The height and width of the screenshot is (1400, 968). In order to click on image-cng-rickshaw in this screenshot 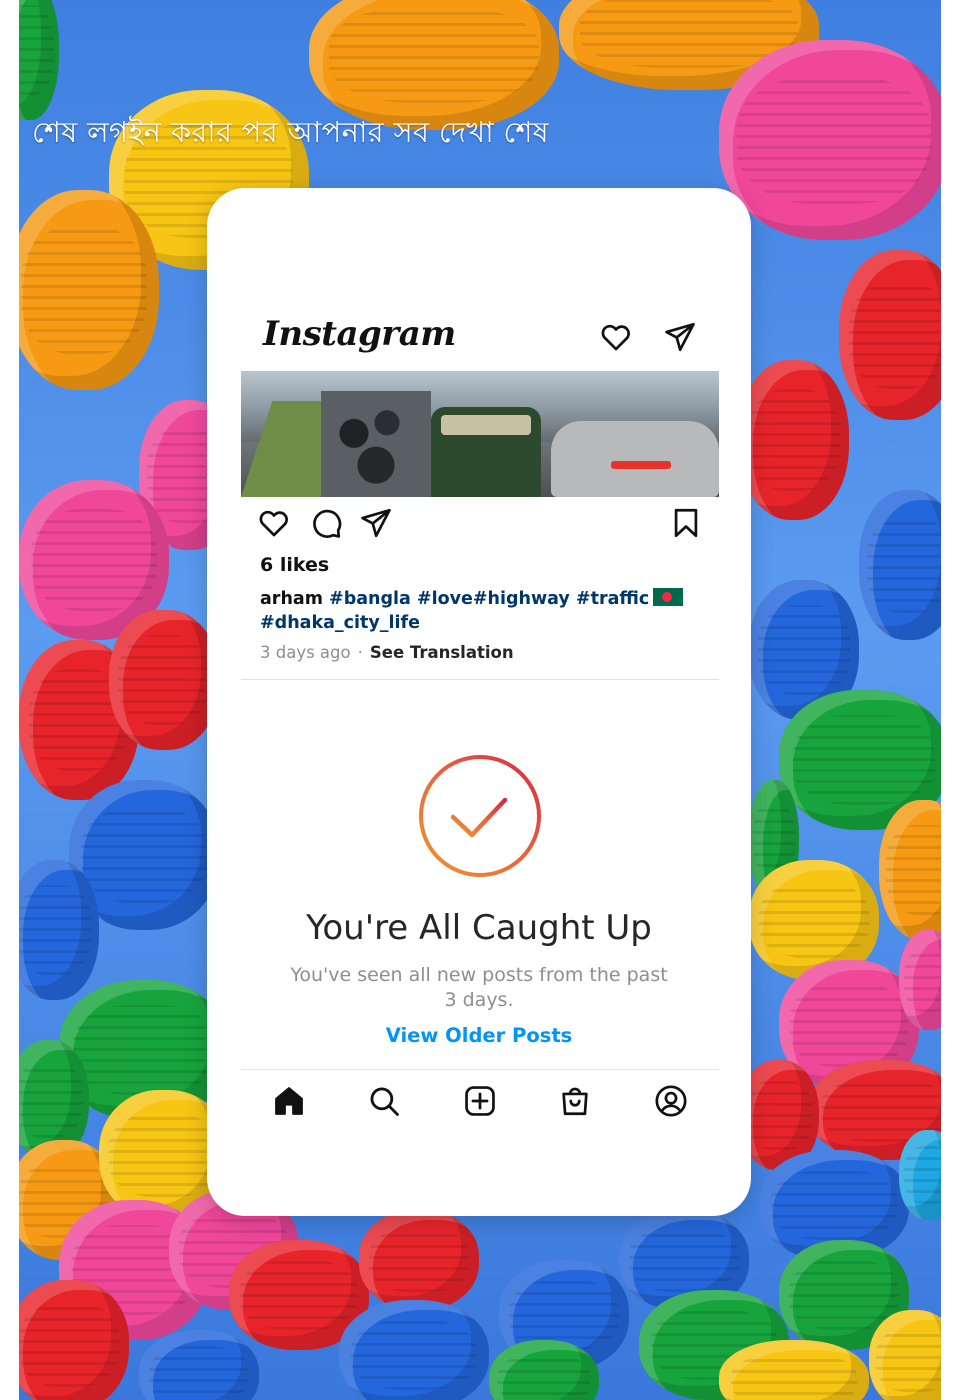, I will do `click(486, 452)`.